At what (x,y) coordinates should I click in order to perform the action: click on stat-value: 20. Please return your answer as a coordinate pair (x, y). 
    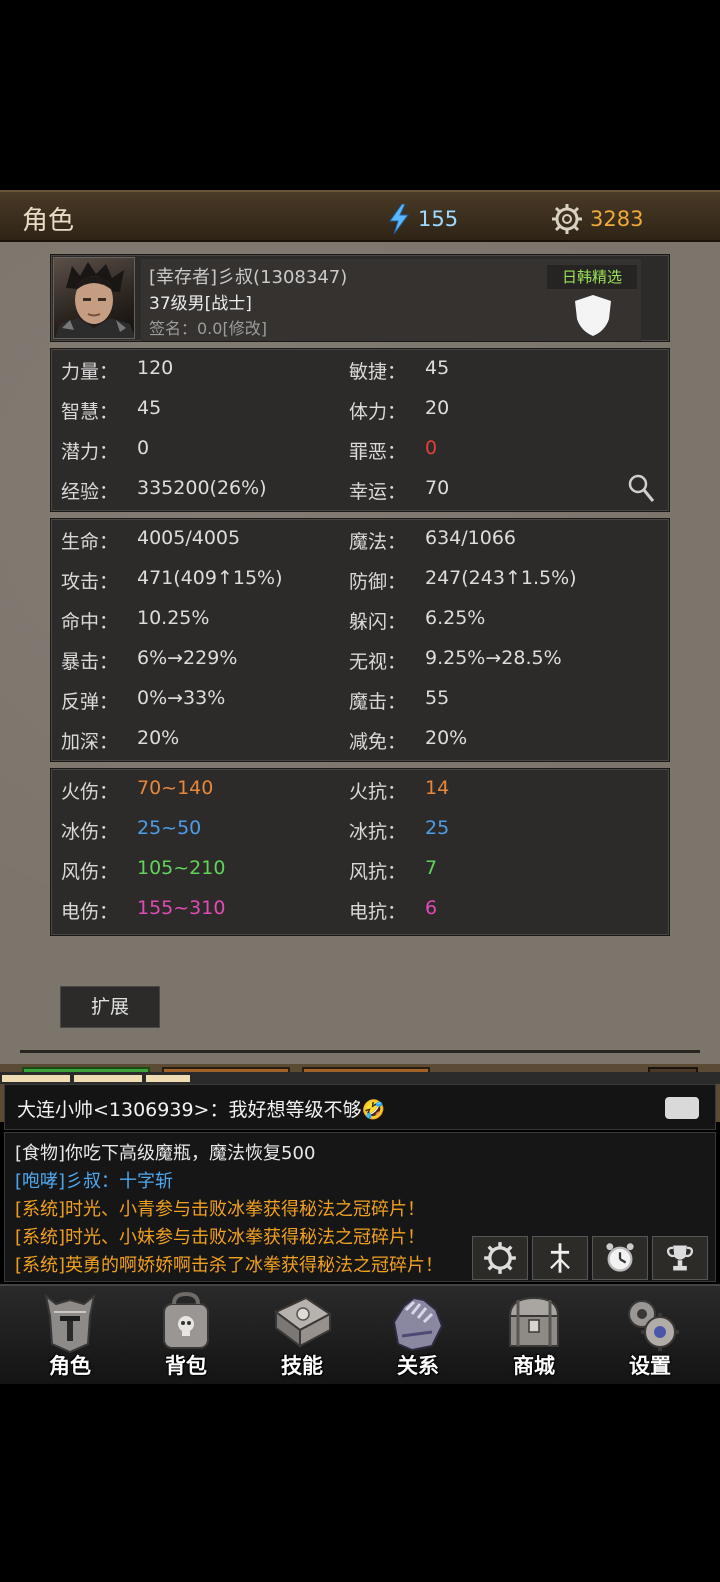
    Looking at the image, I should click on (437, 408).